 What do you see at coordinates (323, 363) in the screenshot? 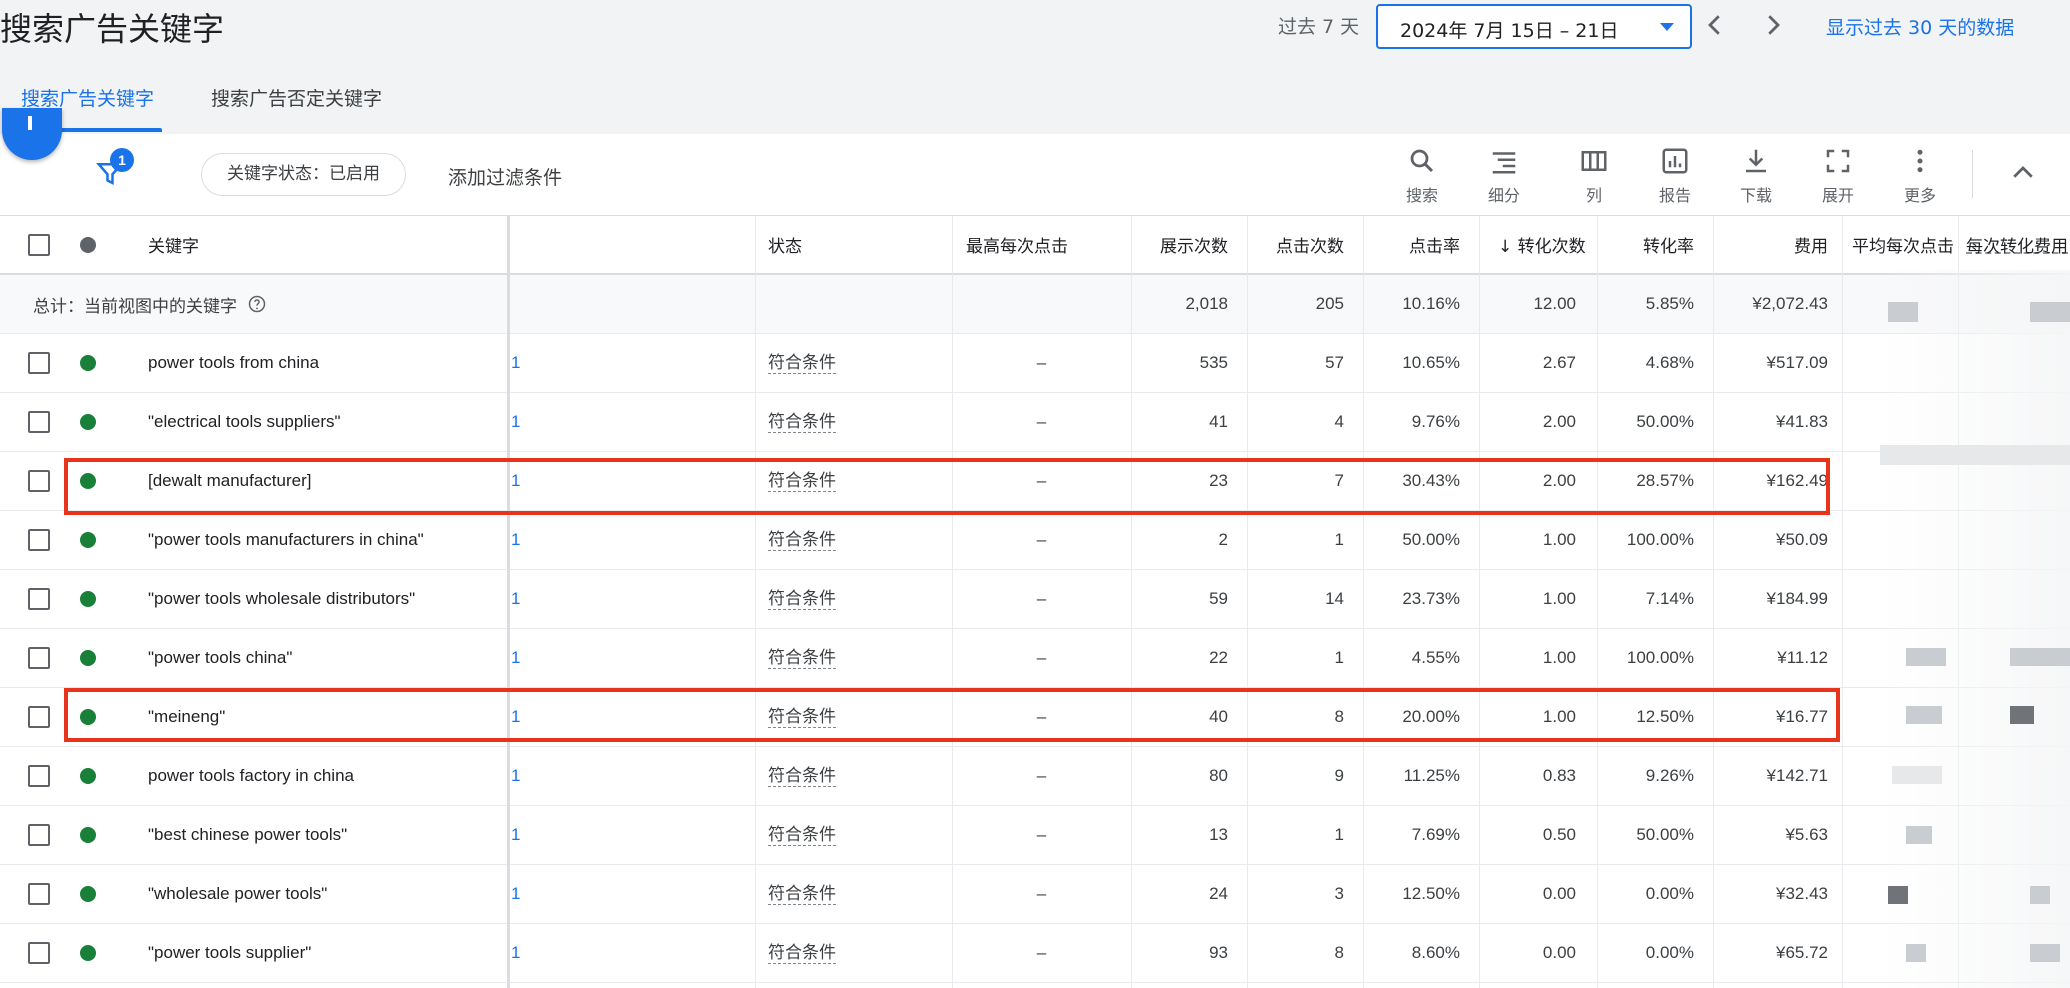
I see `keyword-cell: power tools from china` at bounding box center [323, 363].